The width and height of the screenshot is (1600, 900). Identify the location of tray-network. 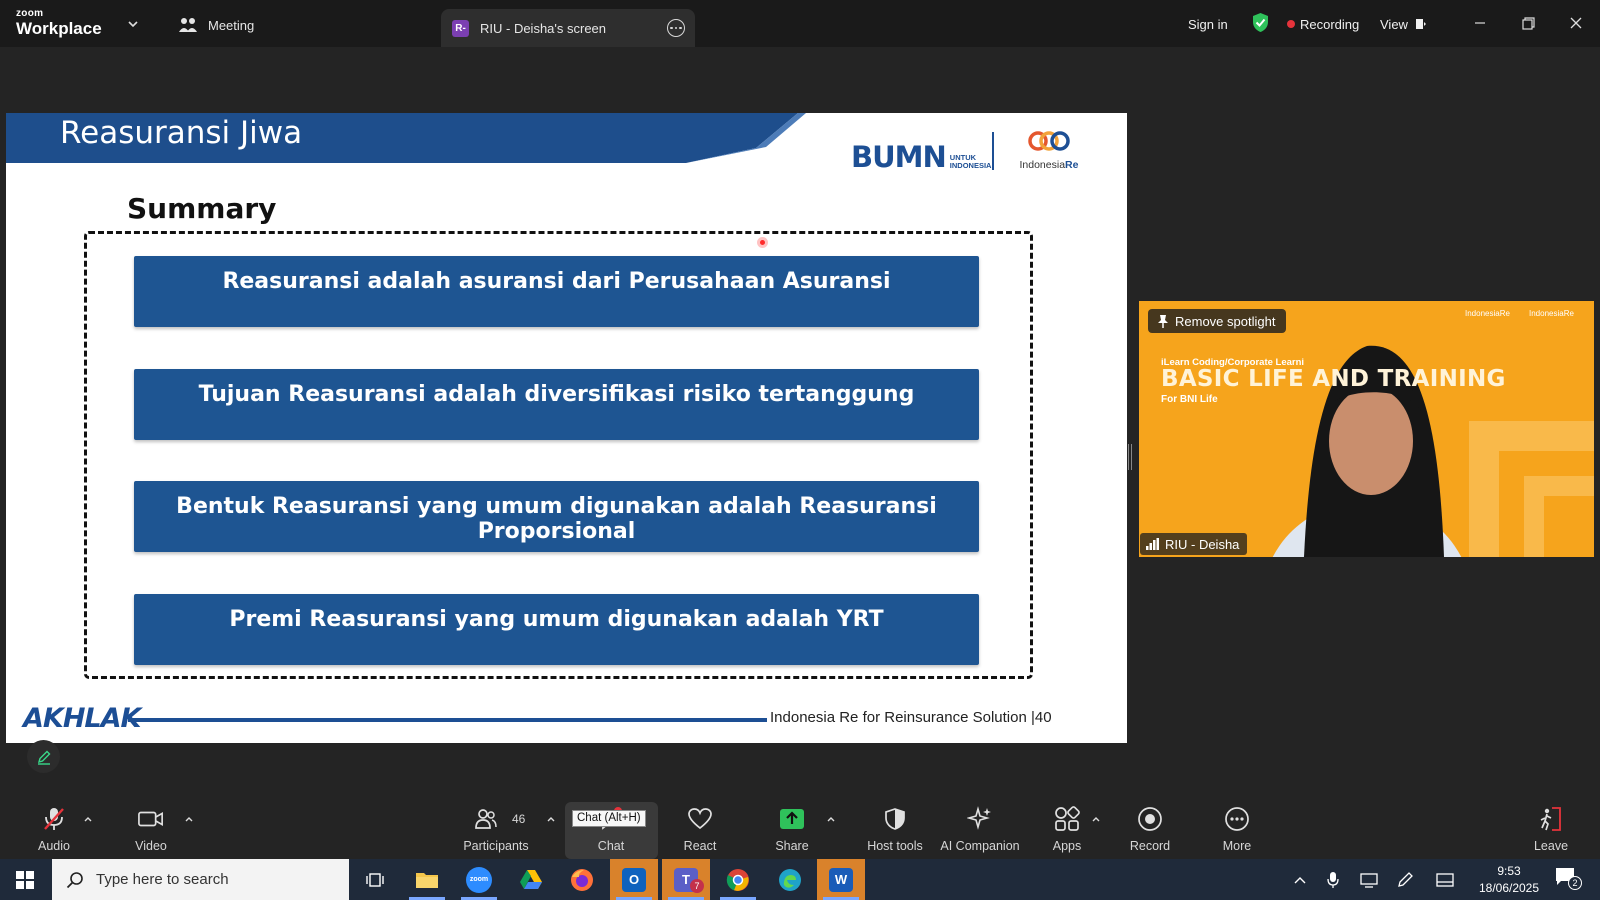
(1369, 879).